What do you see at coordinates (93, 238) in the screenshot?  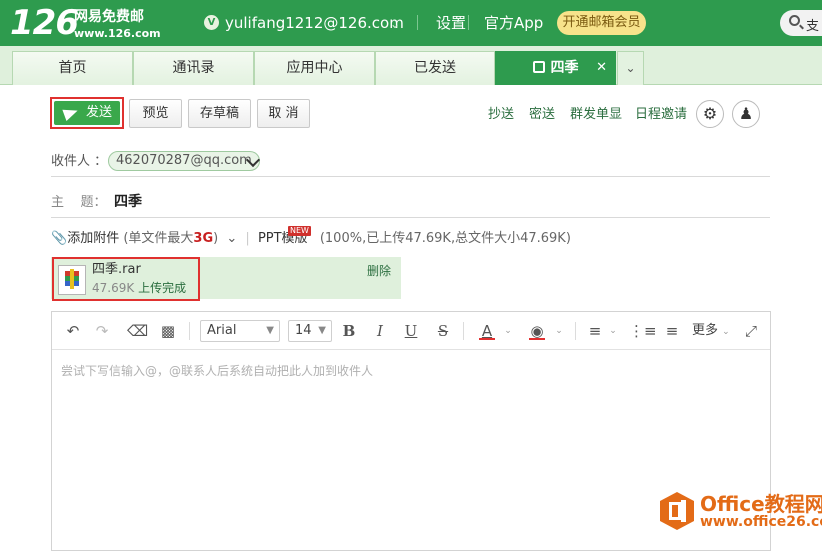 I see `add-attachment-link: 添加附件` at bounding box center [93, 238].